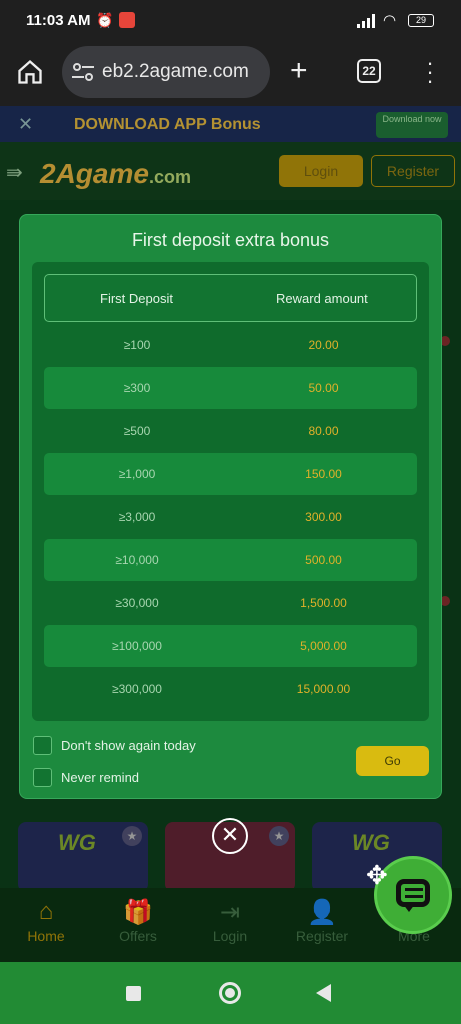  I want to click on reward-cell: 80.00, so click(323, 431).